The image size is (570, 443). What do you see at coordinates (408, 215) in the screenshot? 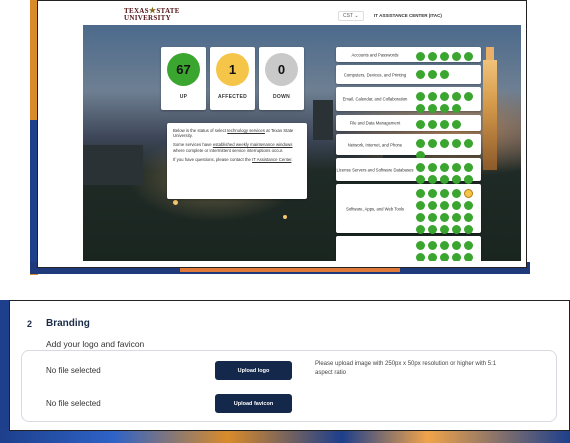
I see `service-row: Software, Apps, and Web Tools` at bounding box center [408, 215].